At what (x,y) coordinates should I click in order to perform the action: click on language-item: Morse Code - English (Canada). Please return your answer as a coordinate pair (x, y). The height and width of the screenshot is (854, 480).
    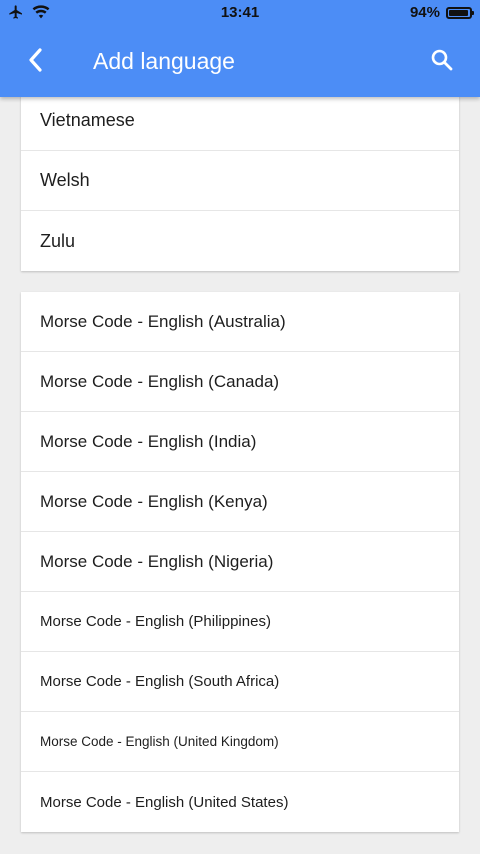
    Looking at the image, I should click on (240, 382).